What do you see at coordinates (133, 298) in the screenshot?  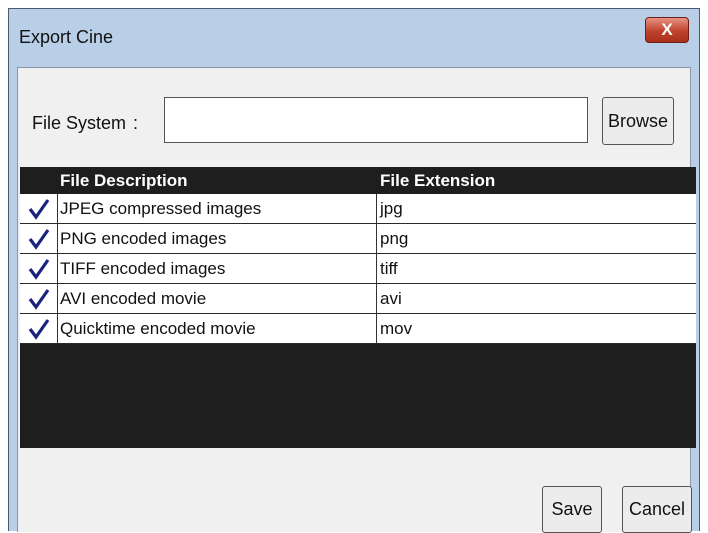 I see `file-description-cell: AVI encoded movie` at bounding box center [133, 298].